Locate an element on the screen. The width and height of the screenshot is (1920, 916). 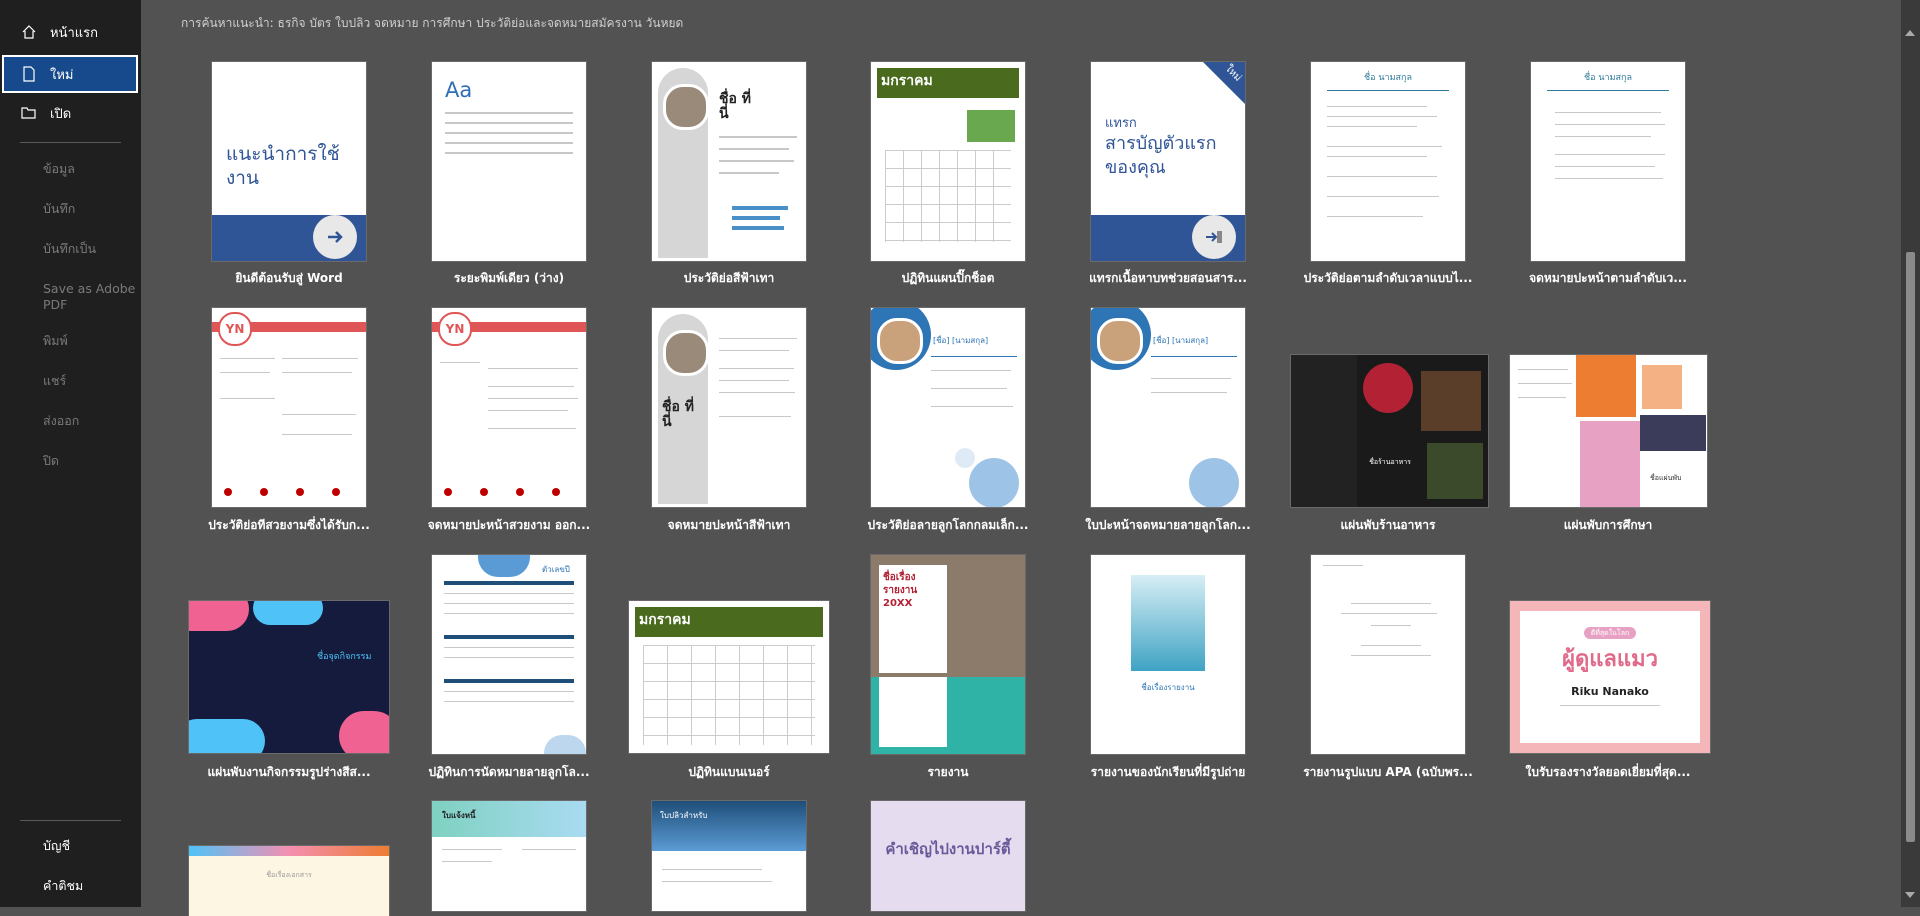
template-title-text: ผู้ดูแลแมว is located at coordinates (1610, 659).